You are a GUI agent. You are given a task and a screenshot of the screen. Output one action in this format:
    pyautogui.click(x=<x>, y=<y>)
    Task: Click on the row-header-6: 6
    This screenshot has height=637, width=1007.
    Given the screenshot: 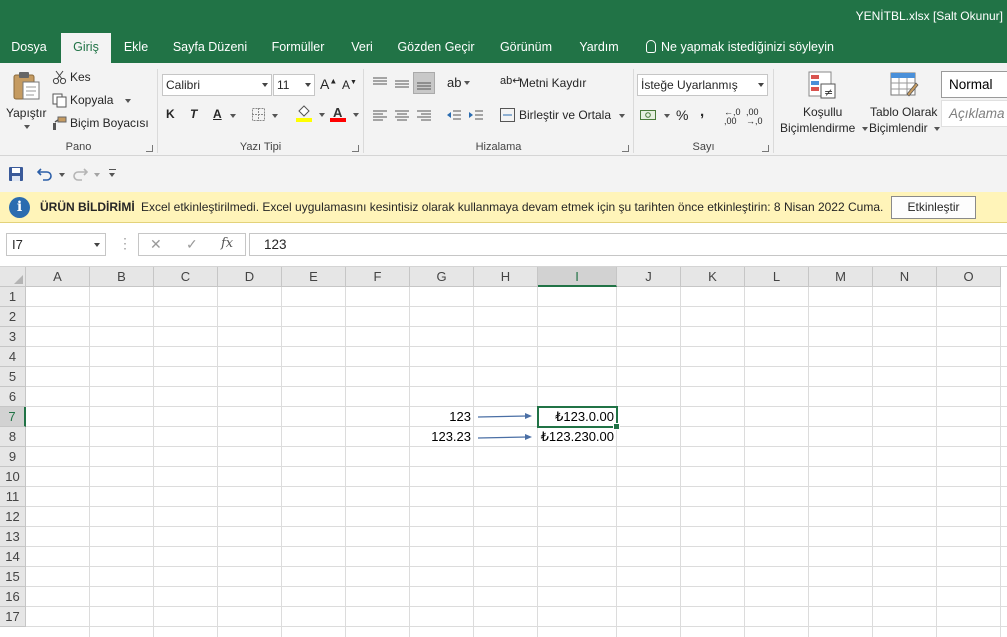 What is the action you would take?
    pyautogui.click(x=13, y=397)
    